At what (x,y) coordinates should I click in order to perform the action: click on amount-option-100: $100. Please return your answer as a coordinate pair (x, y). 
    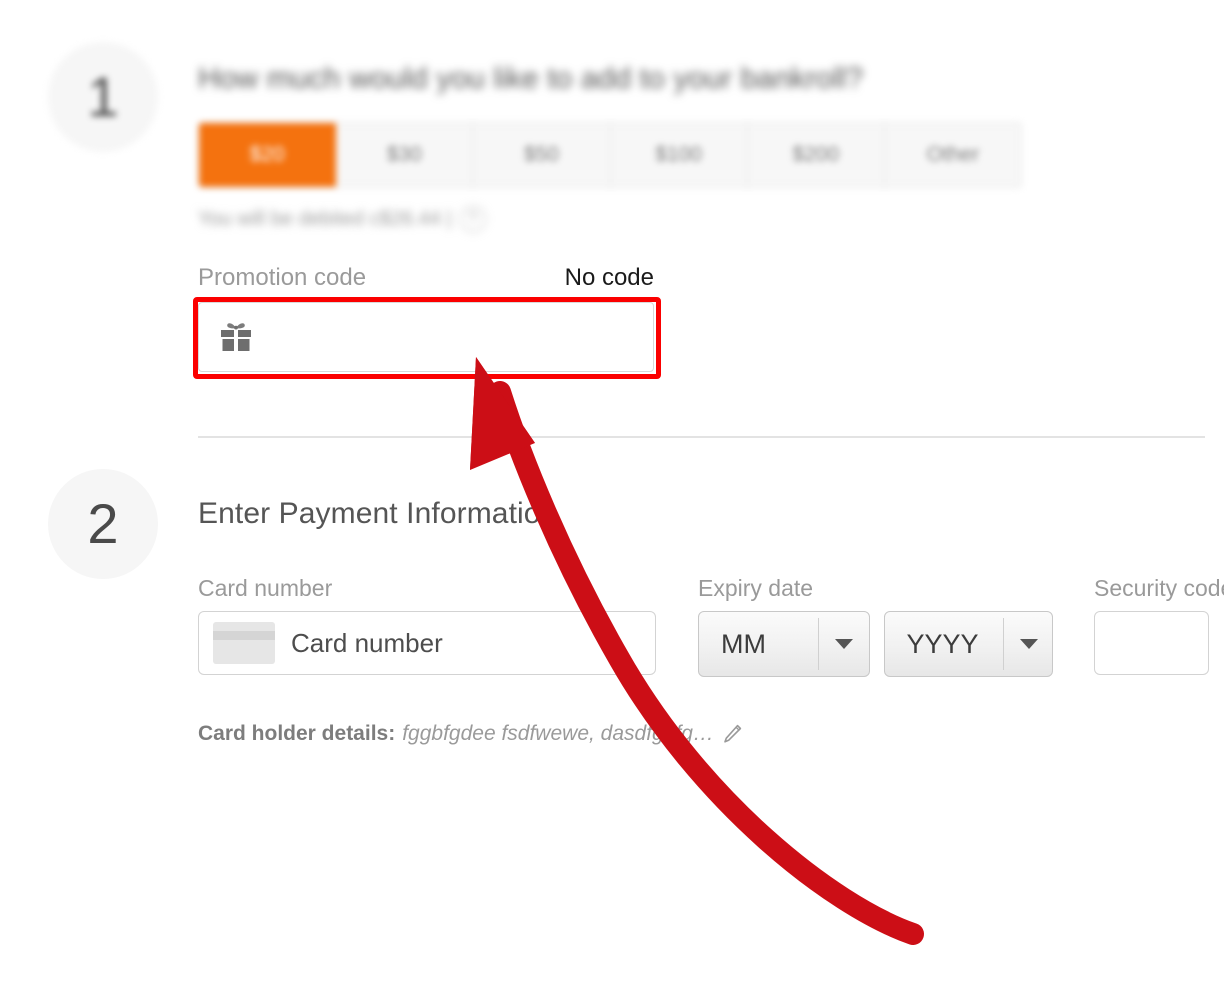
    Looking at the image, I should click on (679, 155).